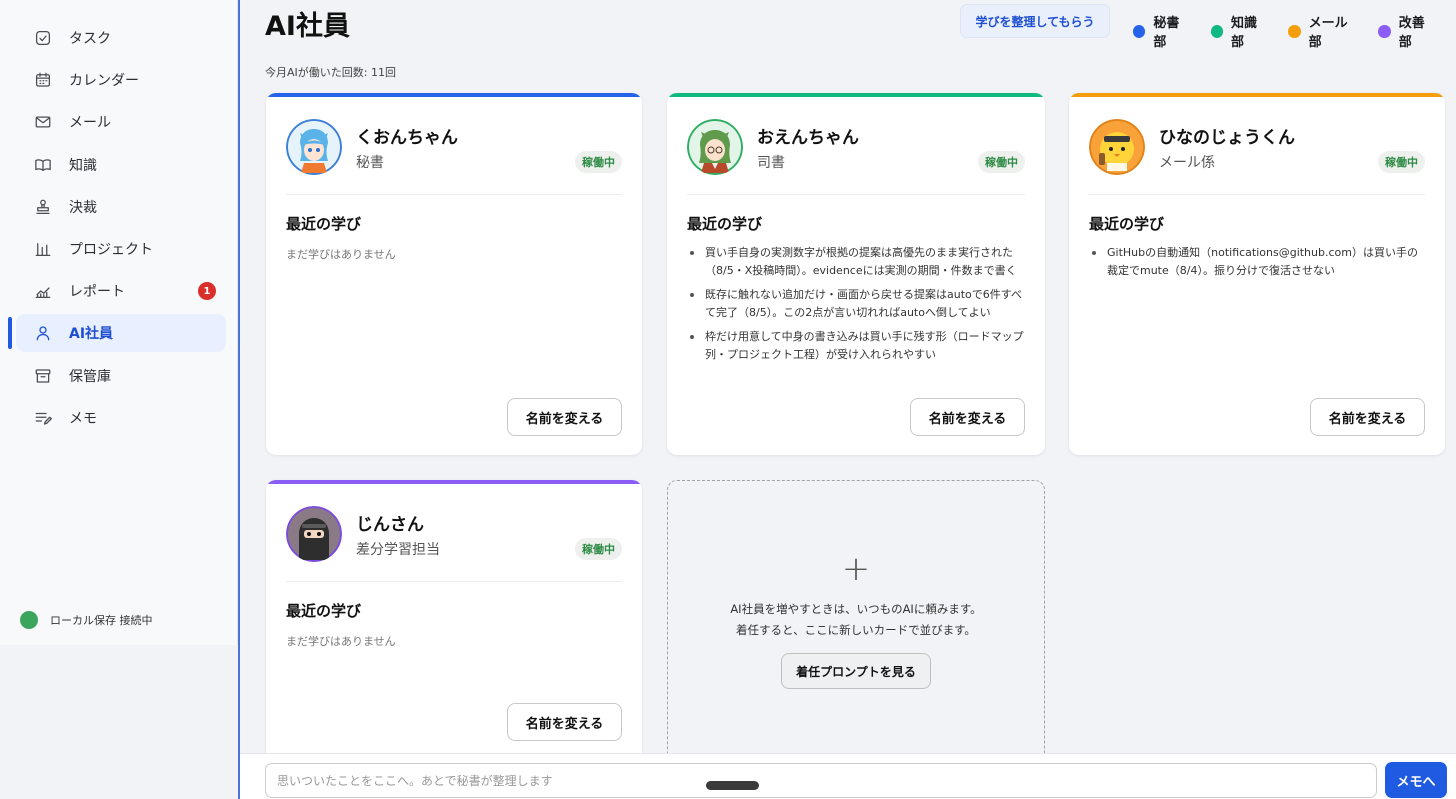  What do you see at coordinates (1187, 163) in the screenshot?
I see `employee-role: メール係` at bounding box center [1187, 163].